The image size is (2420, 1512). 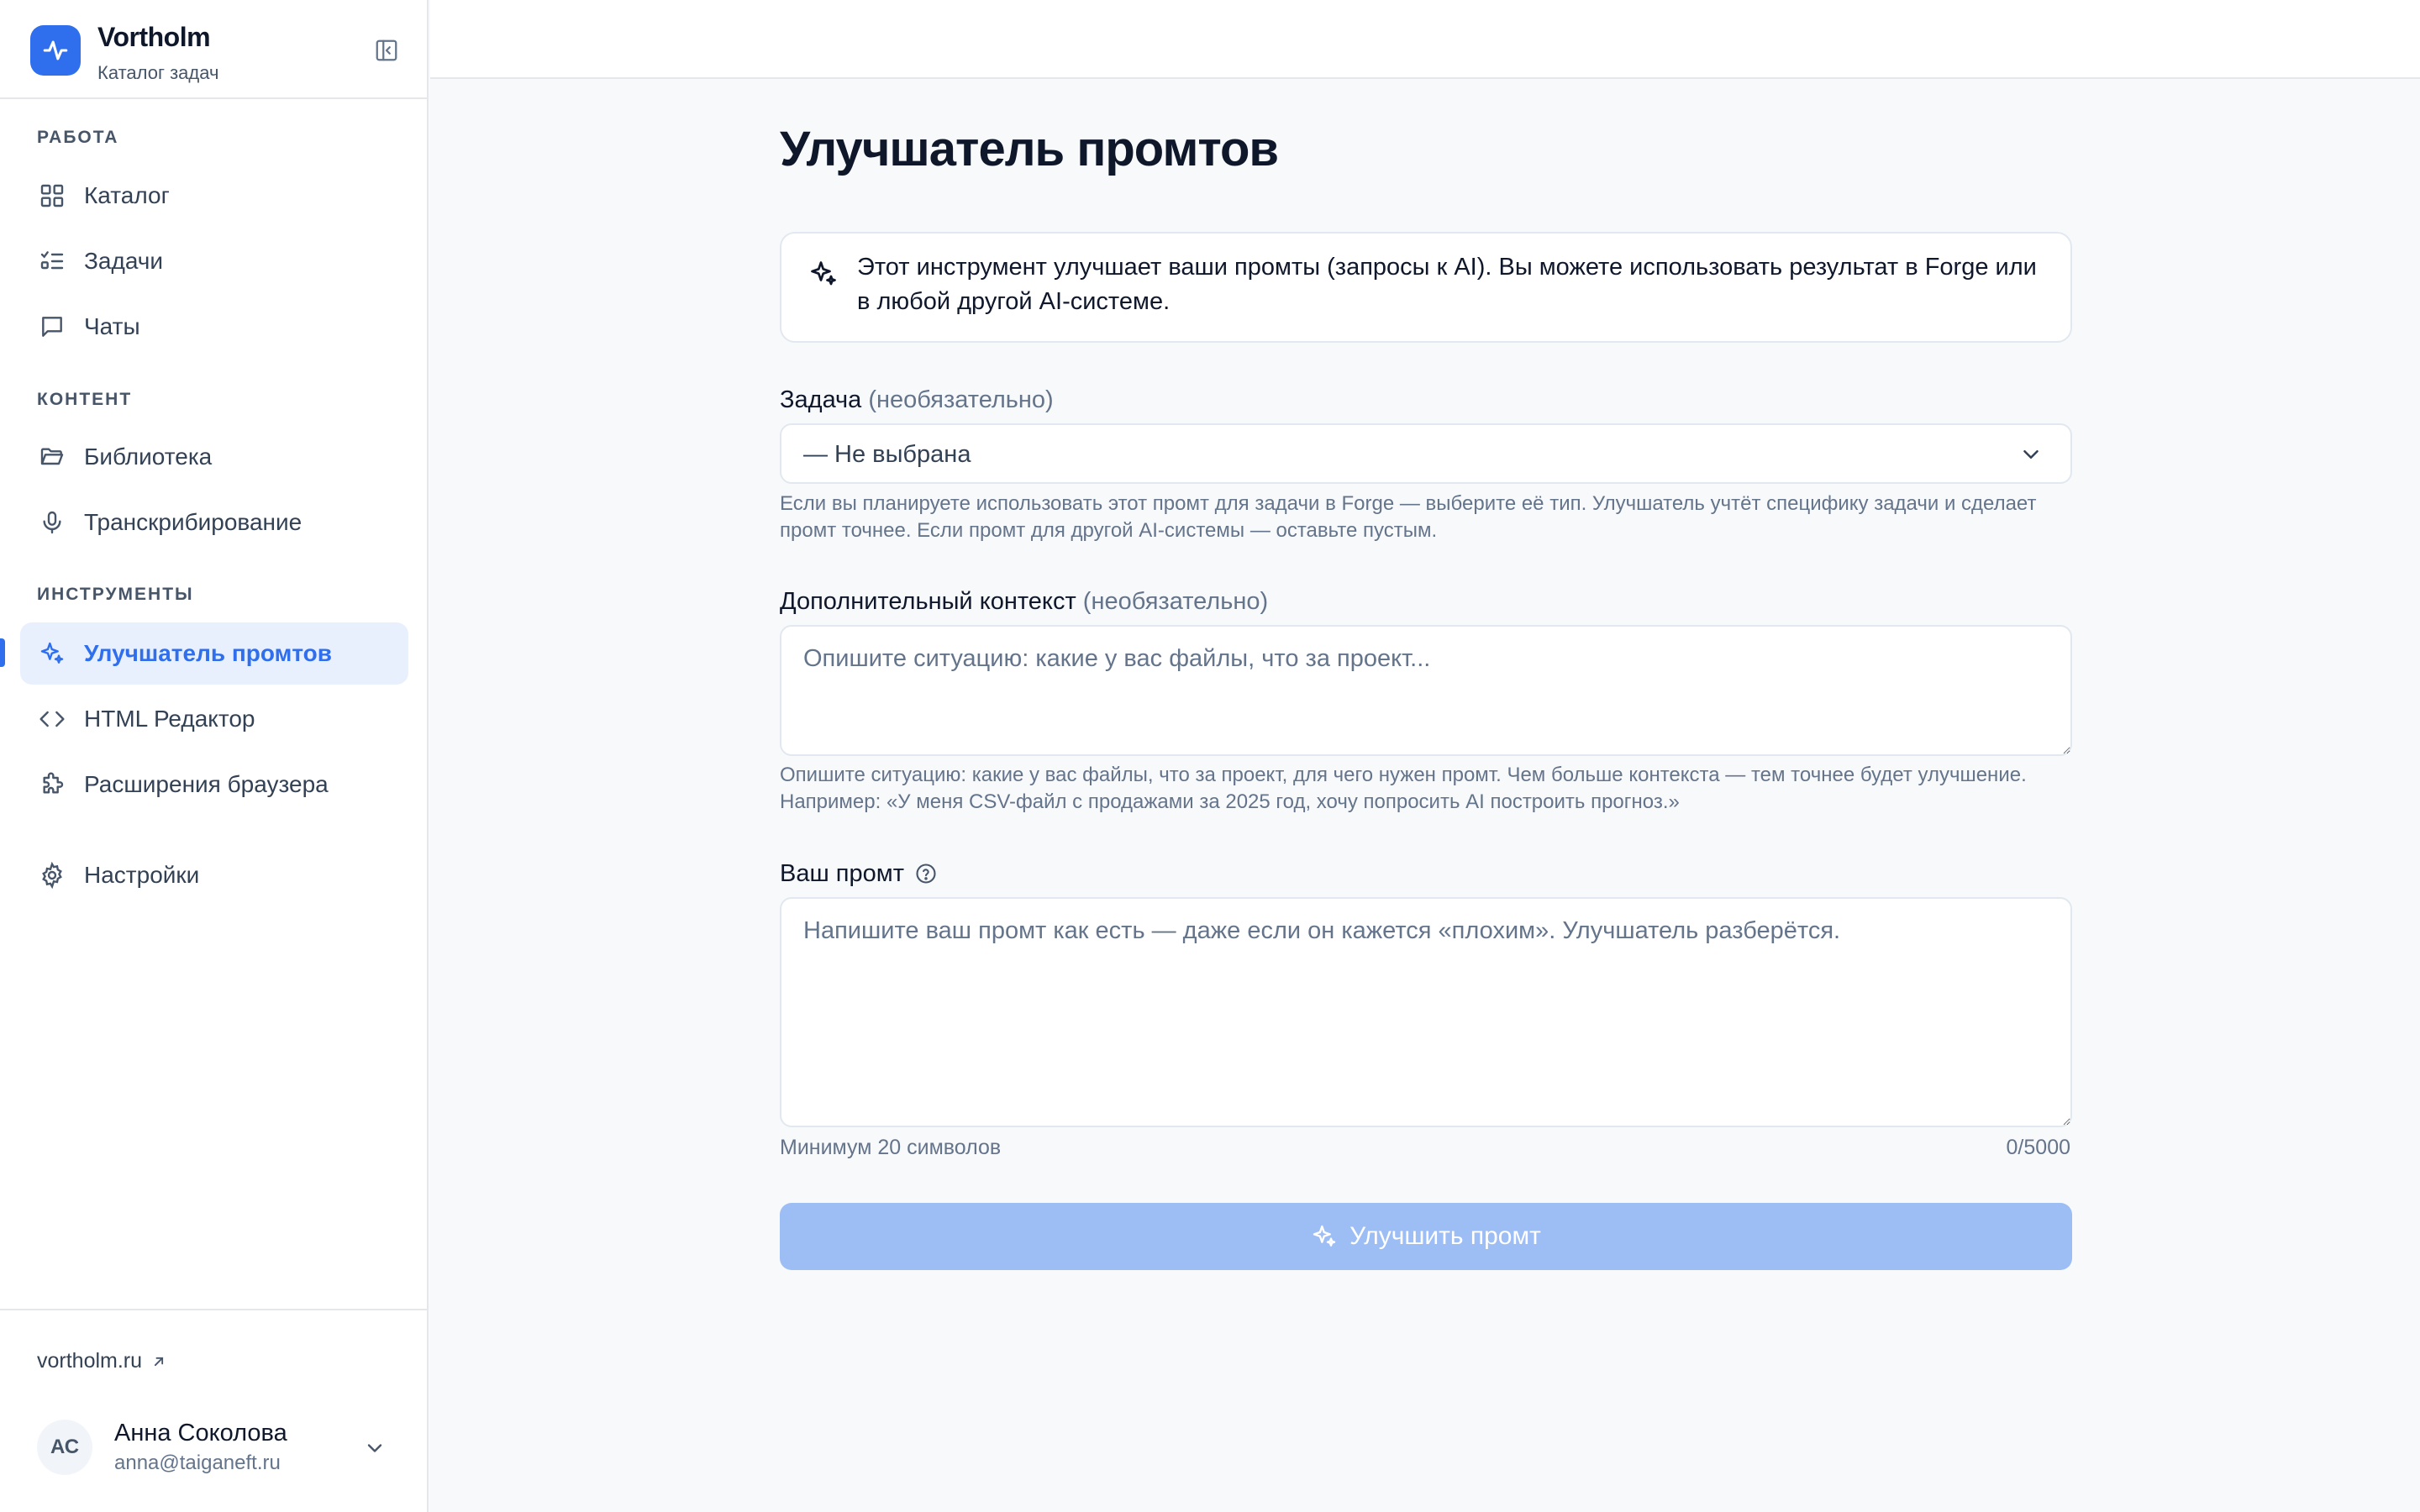 What do you see at coordinates (148, 457) in the screenshot?
I see `sidebar-item-label: Библиотека` at bounding box center [148, 457].